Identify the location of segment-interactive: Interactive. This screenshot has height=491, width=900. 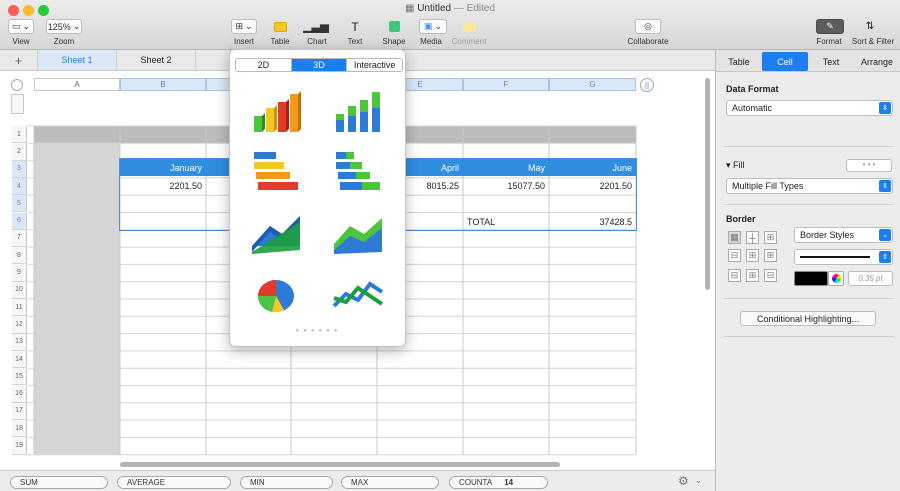
(374, 65).